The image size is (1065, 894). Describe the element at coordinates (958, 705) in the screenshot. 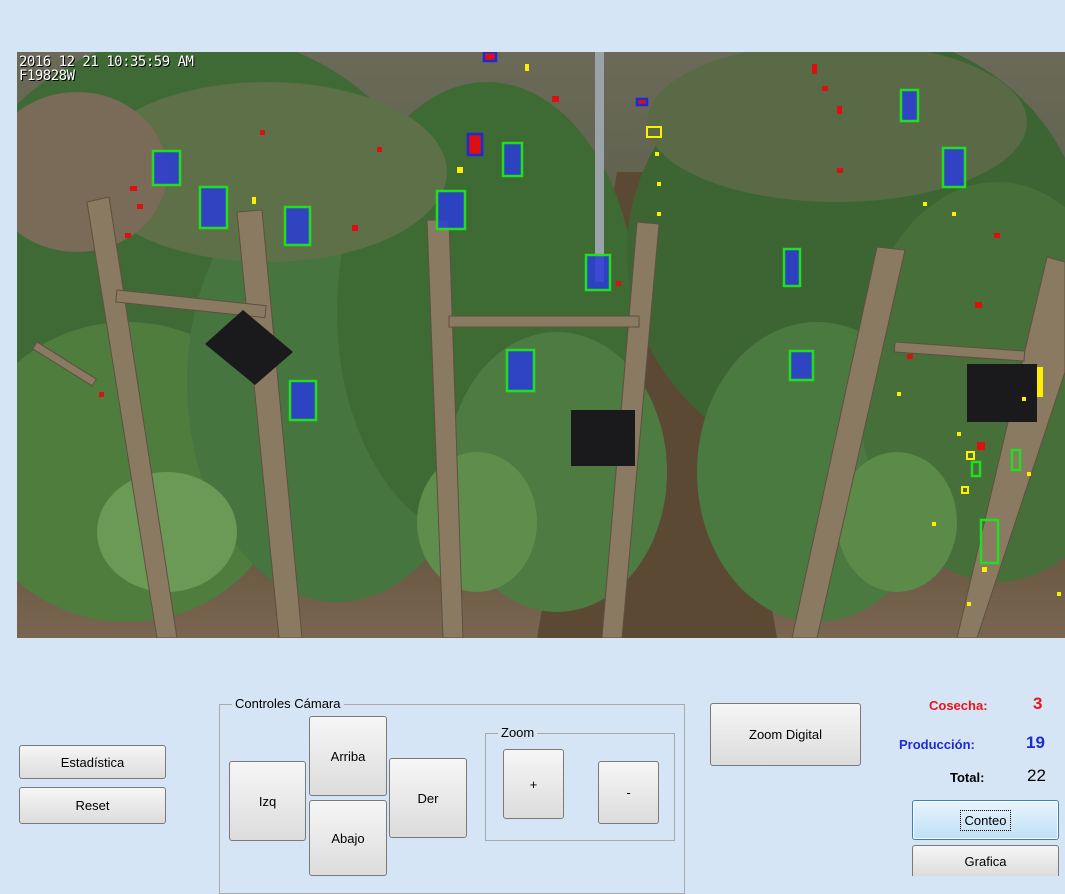

I see `harvest-label: Cosecha:` at that location.